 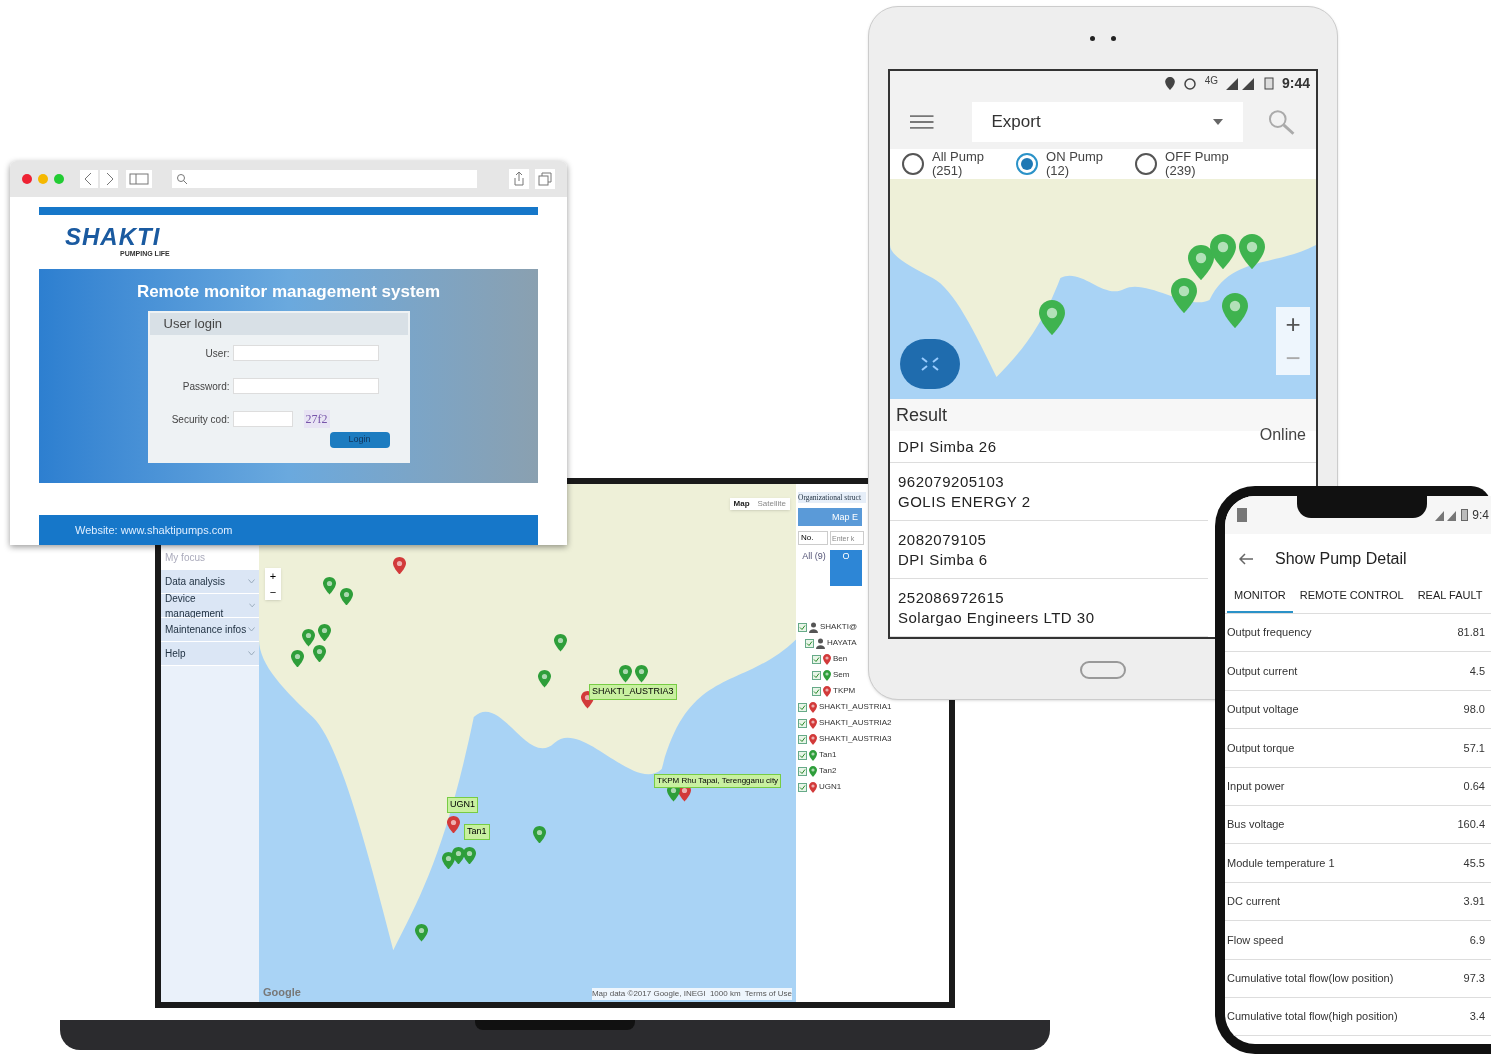 I want to click on tab: MONITOR, so click(x=1260, y=598).